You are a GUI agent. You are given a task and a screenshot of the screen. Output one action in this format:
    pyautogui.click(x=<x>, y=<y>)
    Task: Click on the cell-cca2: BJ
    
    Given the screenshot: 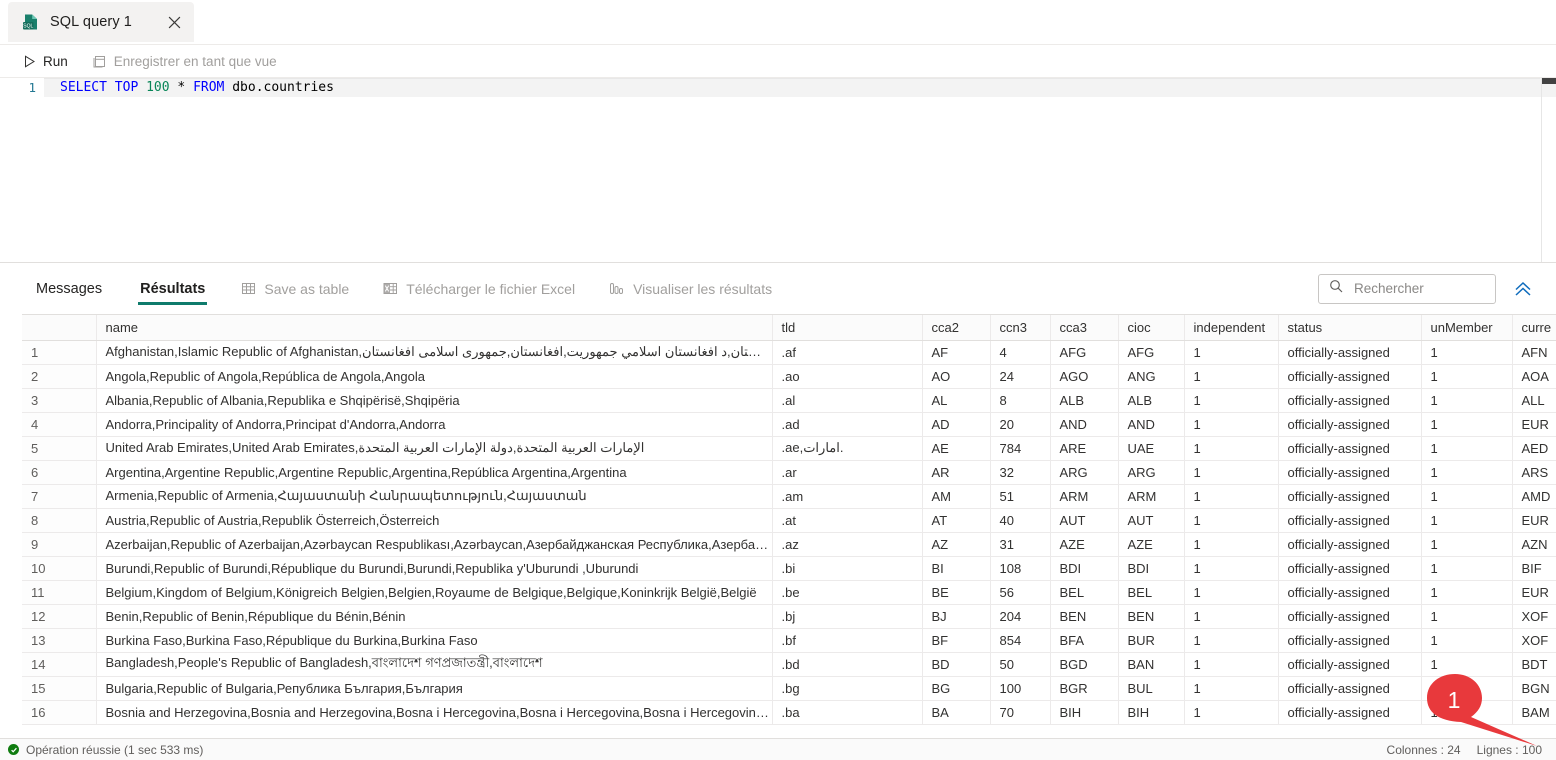 What is the action you would take?
    pyautogui.click(x=956, y=616)
    